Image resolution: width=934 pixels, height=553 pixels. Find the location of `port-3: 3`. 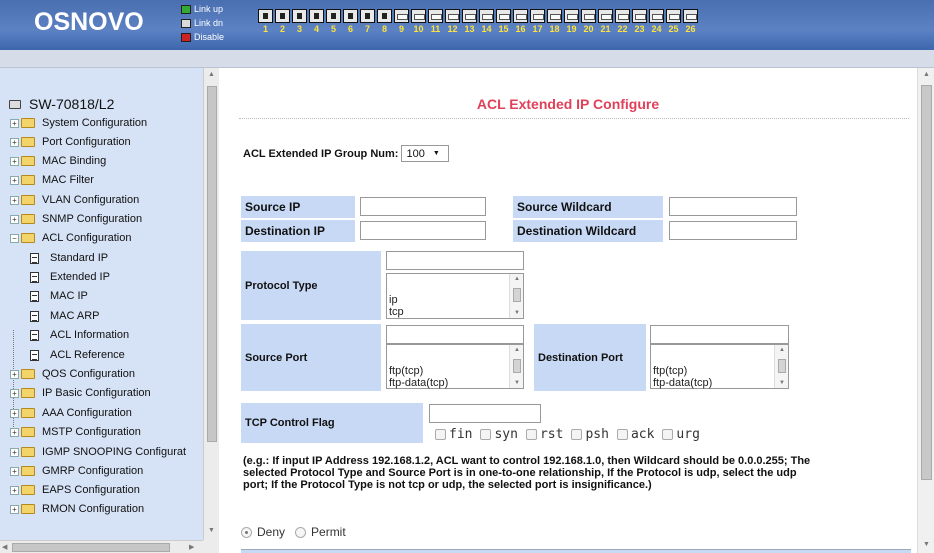

port-3: 3 is located at coordinates (299, 21).